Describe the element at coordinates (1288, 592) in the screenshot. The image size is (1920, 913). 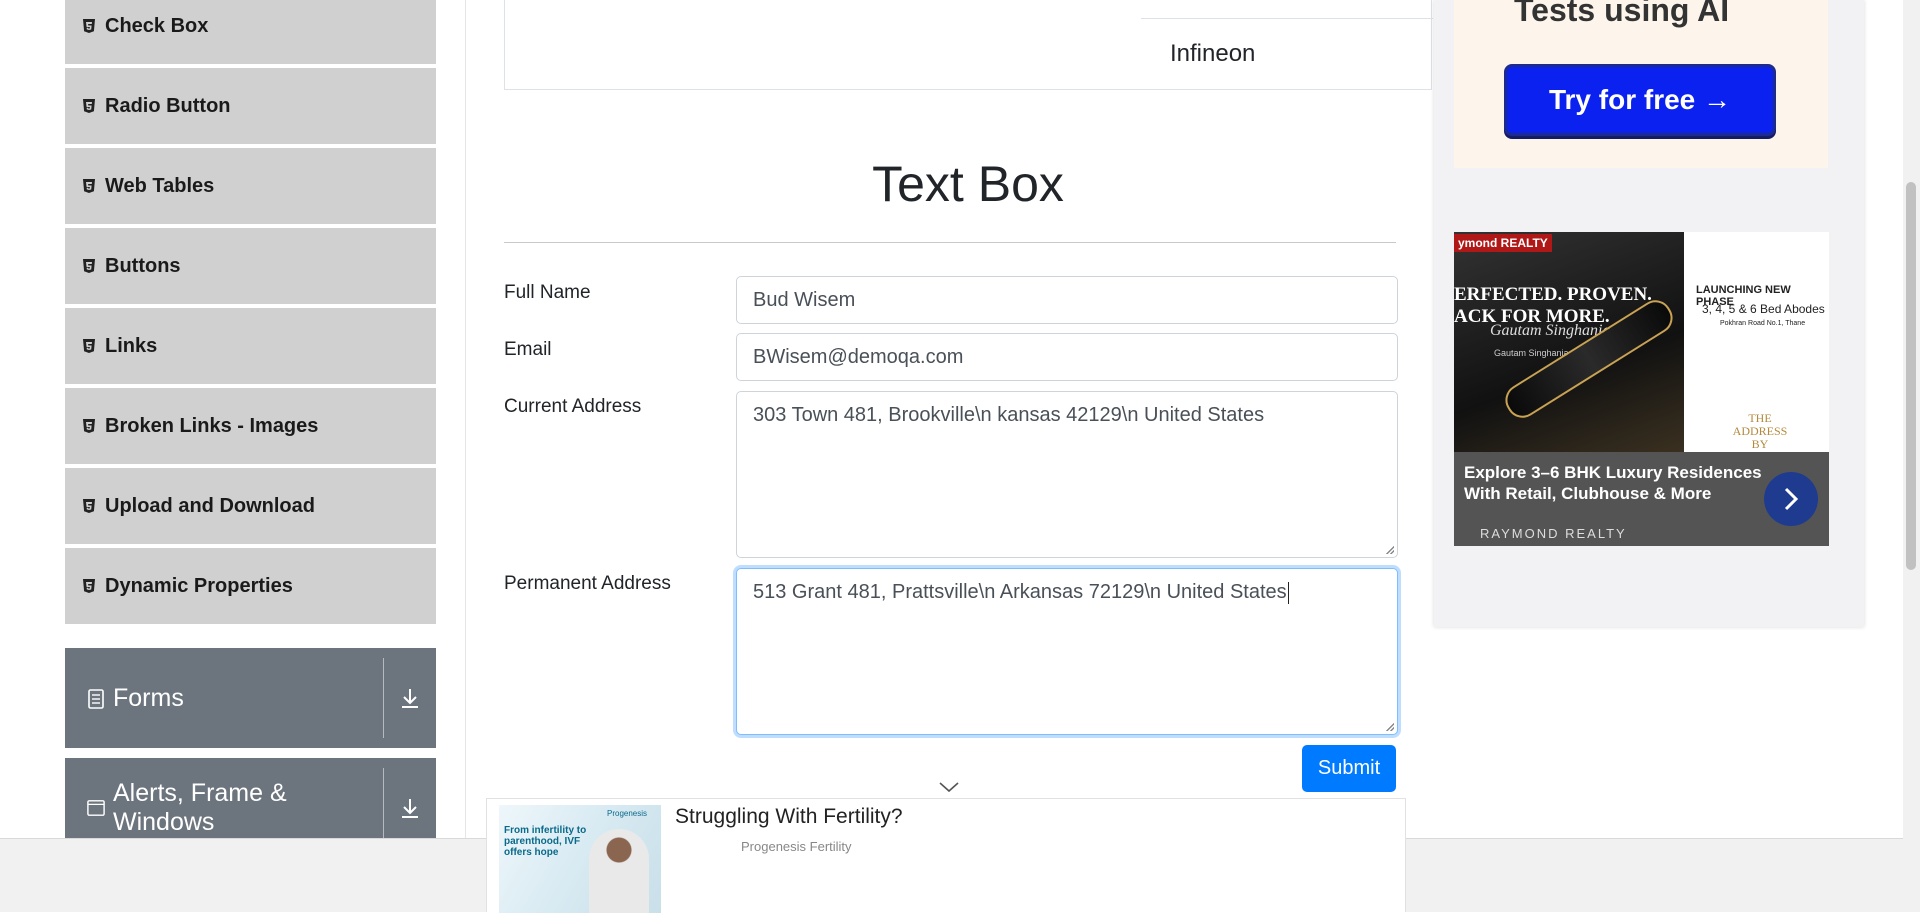
I see `text-caret` at that location.